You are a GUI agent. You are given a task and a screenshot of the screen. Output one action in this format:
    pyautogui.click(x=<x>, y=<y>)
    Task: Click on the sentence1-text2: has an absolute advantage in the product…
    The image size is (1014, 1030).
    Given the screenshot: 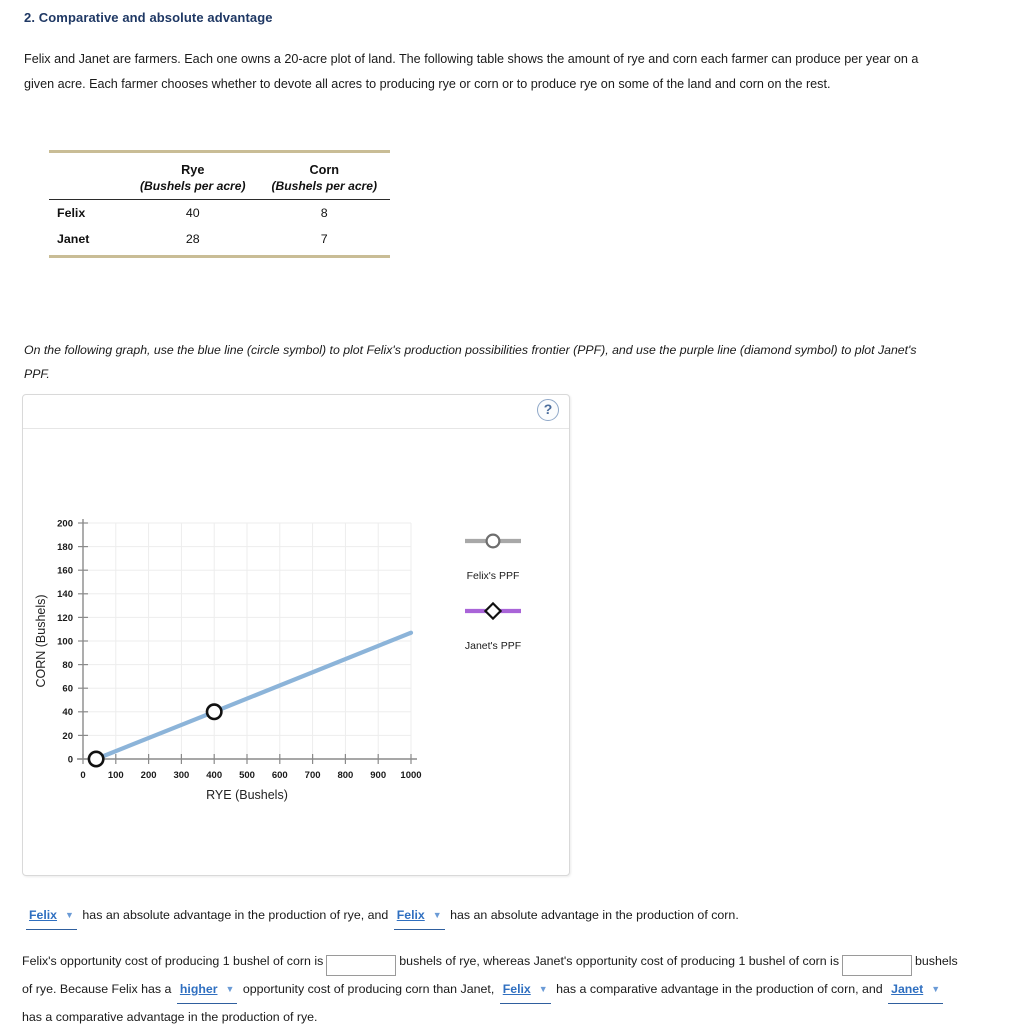 What is the action you would take?
    pyautogui.click(x=594, y=915)
    